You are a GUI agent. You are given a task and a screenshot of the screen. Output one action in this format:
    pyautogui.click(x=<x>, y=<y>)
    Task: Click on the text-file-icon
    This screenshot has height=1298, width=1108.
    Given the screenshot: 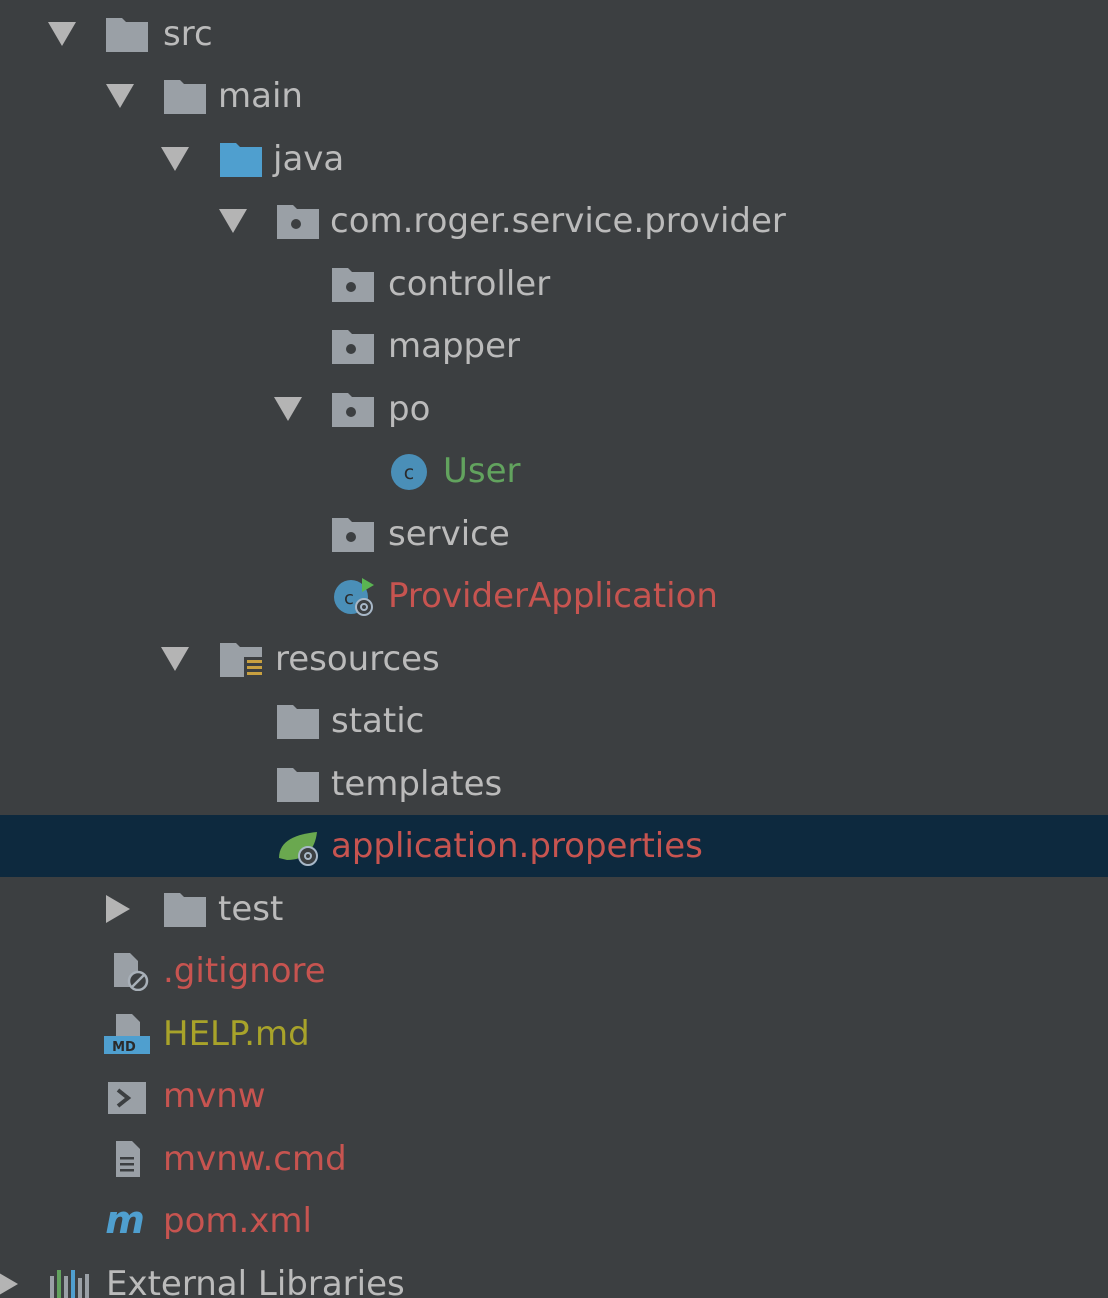 What is the action you would take?
    pyautogui.click(x=129, y=1159)
    